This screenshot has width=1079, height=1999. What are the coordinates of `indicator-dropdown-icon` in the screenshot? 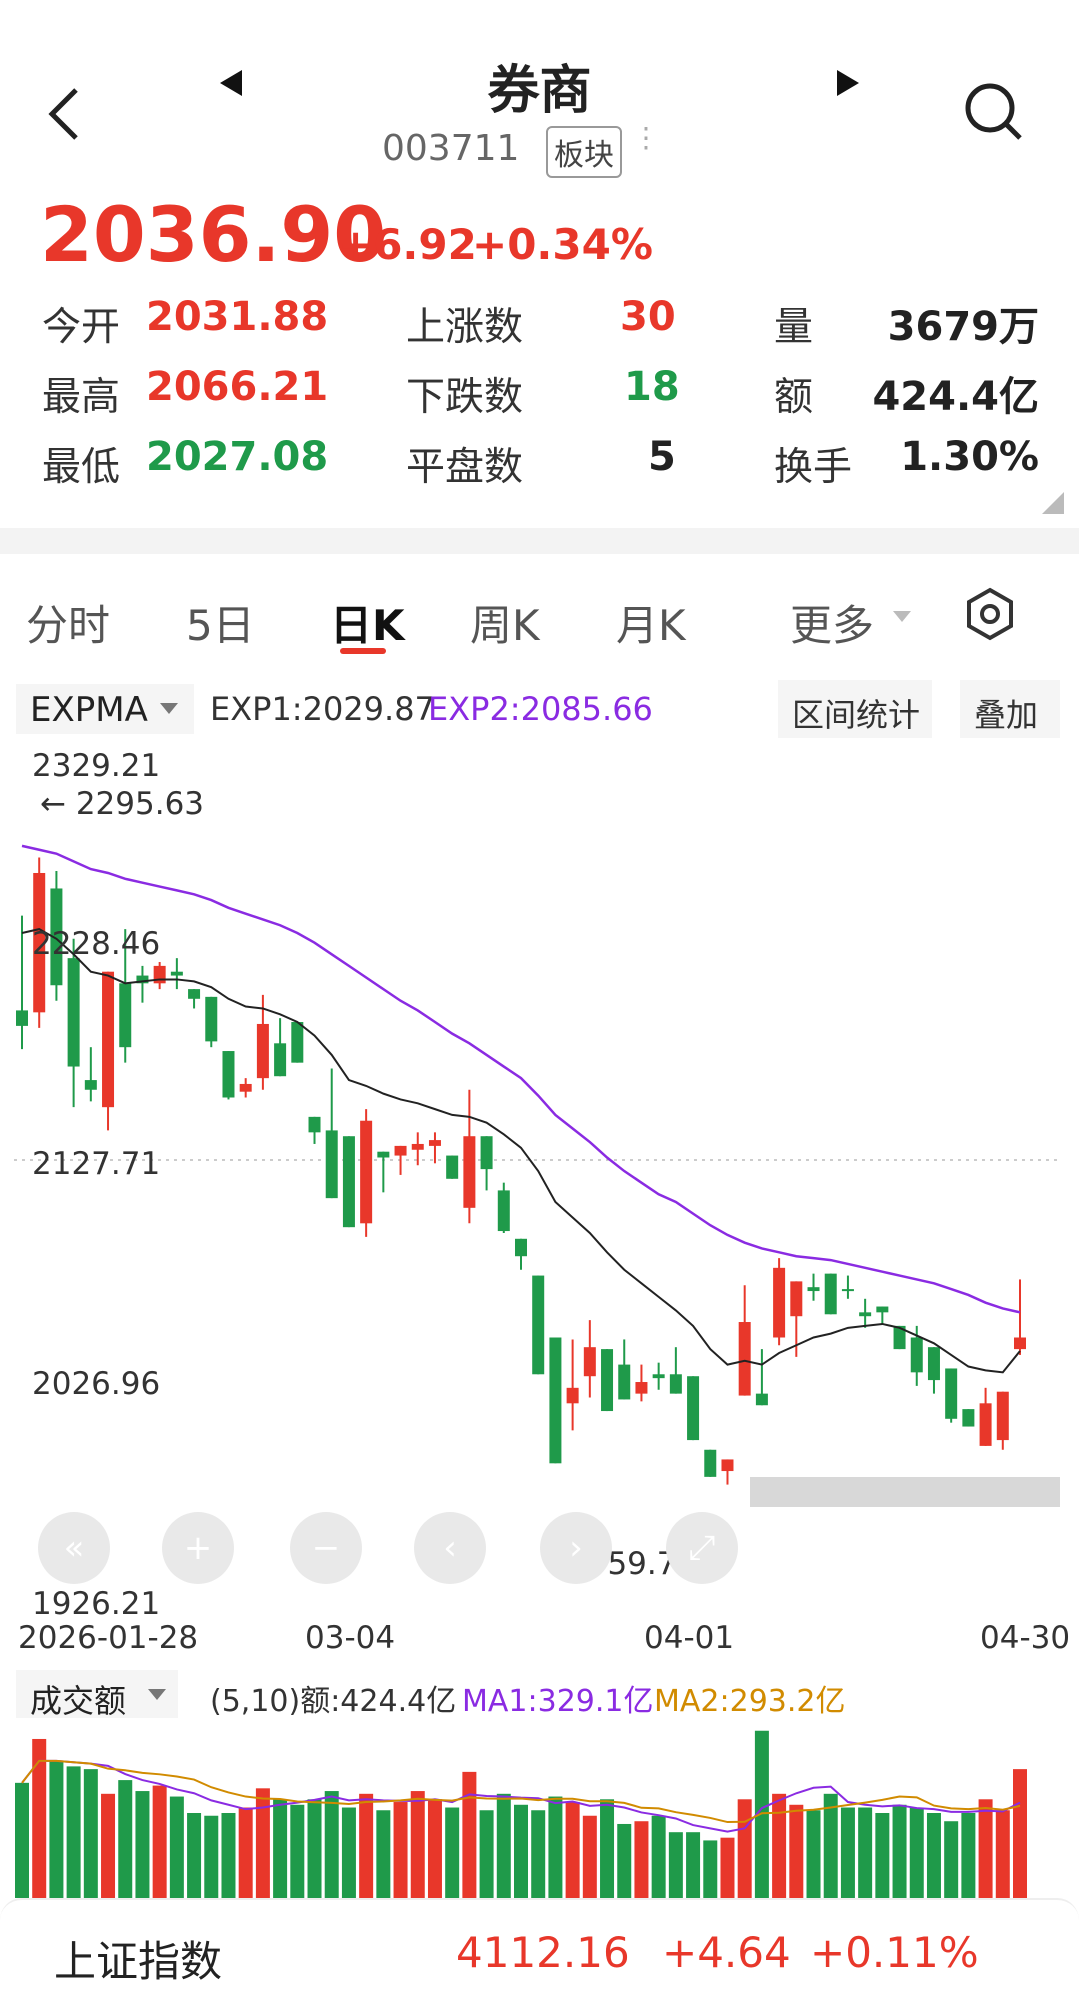 It's located at (169, 709).